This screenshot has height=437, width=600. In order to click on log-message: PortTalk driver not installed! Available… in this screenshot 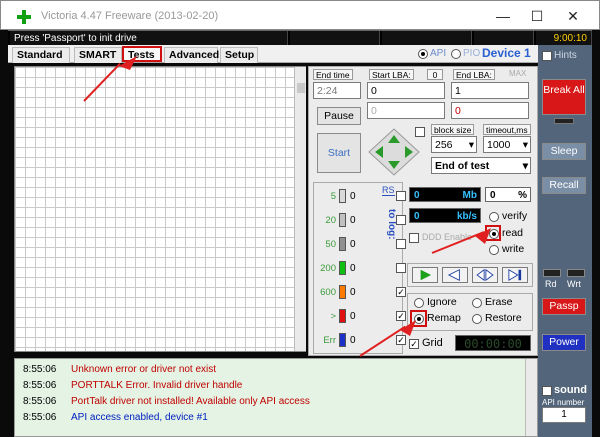, I will do `click(190, 401)`.